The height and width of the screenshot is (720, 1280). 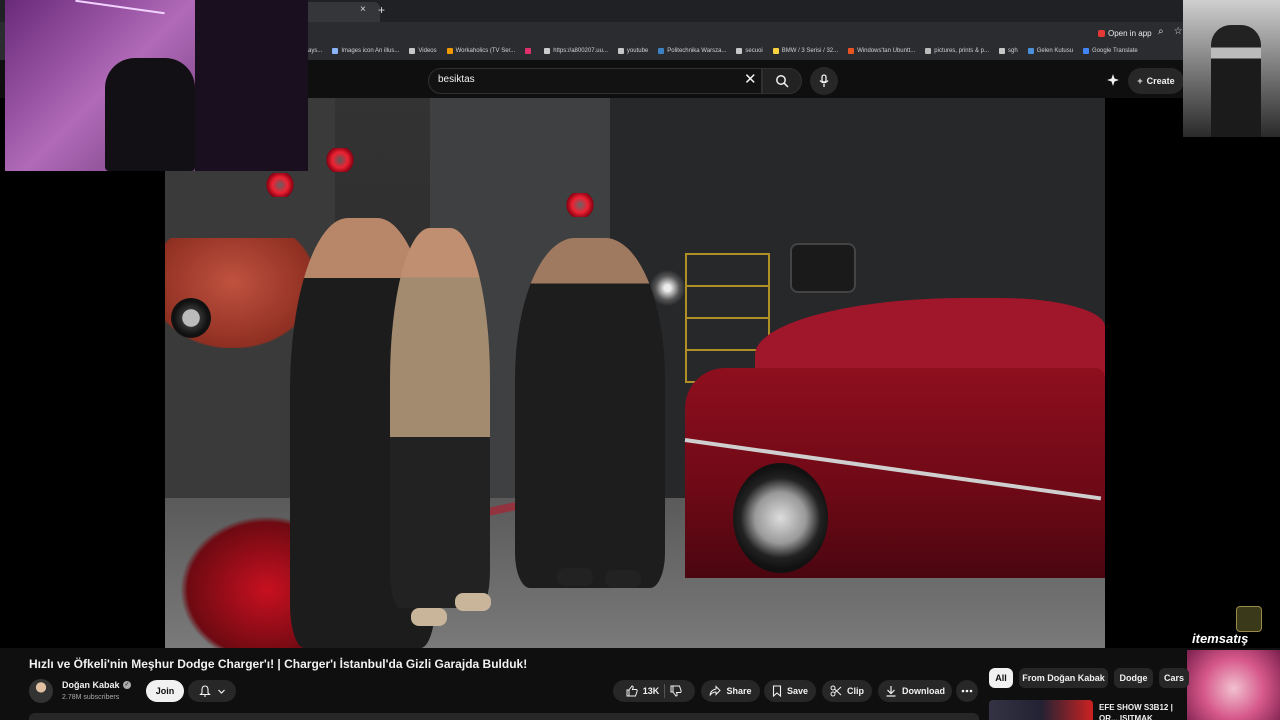 What do you see at coordinates (847, 691) in the screenshot?
I see `clip-button: Clip` at bounding box center [847, 691].